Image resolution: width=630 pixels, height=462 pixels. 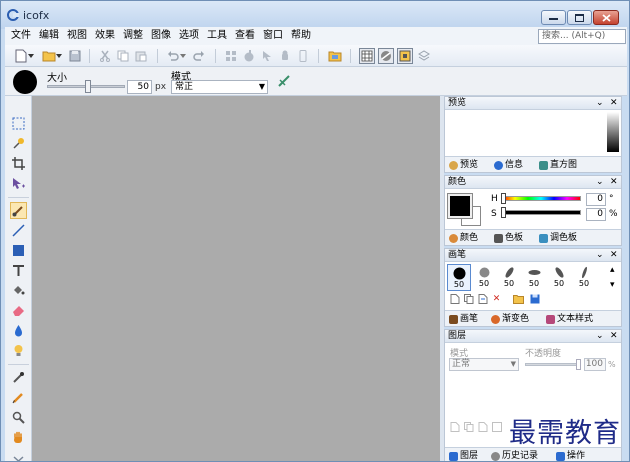 I want to click on size-input: 50, so click(x=139, y=87).